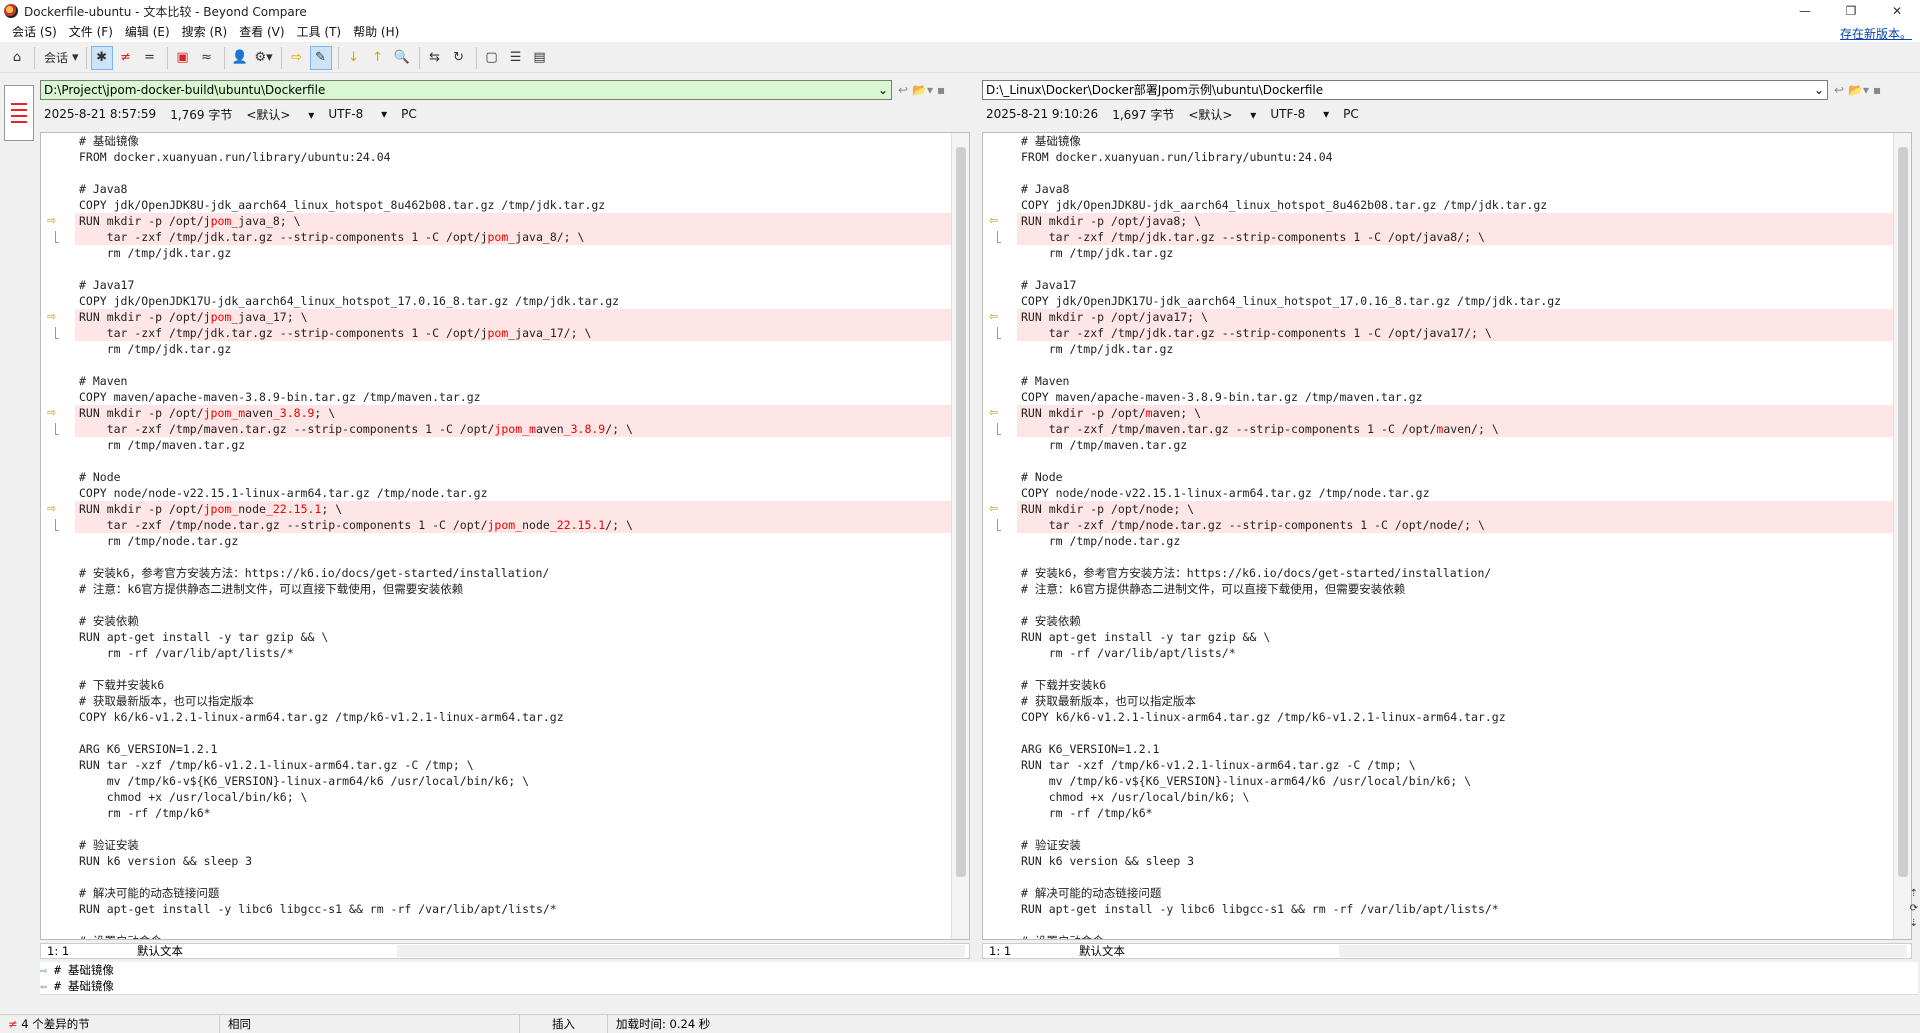 This screenshot has height=1033, width=1920. Describe the element at coordinates (205, 32) in the screenshot. I see `menu-search: 搜索 (R)` at that location.